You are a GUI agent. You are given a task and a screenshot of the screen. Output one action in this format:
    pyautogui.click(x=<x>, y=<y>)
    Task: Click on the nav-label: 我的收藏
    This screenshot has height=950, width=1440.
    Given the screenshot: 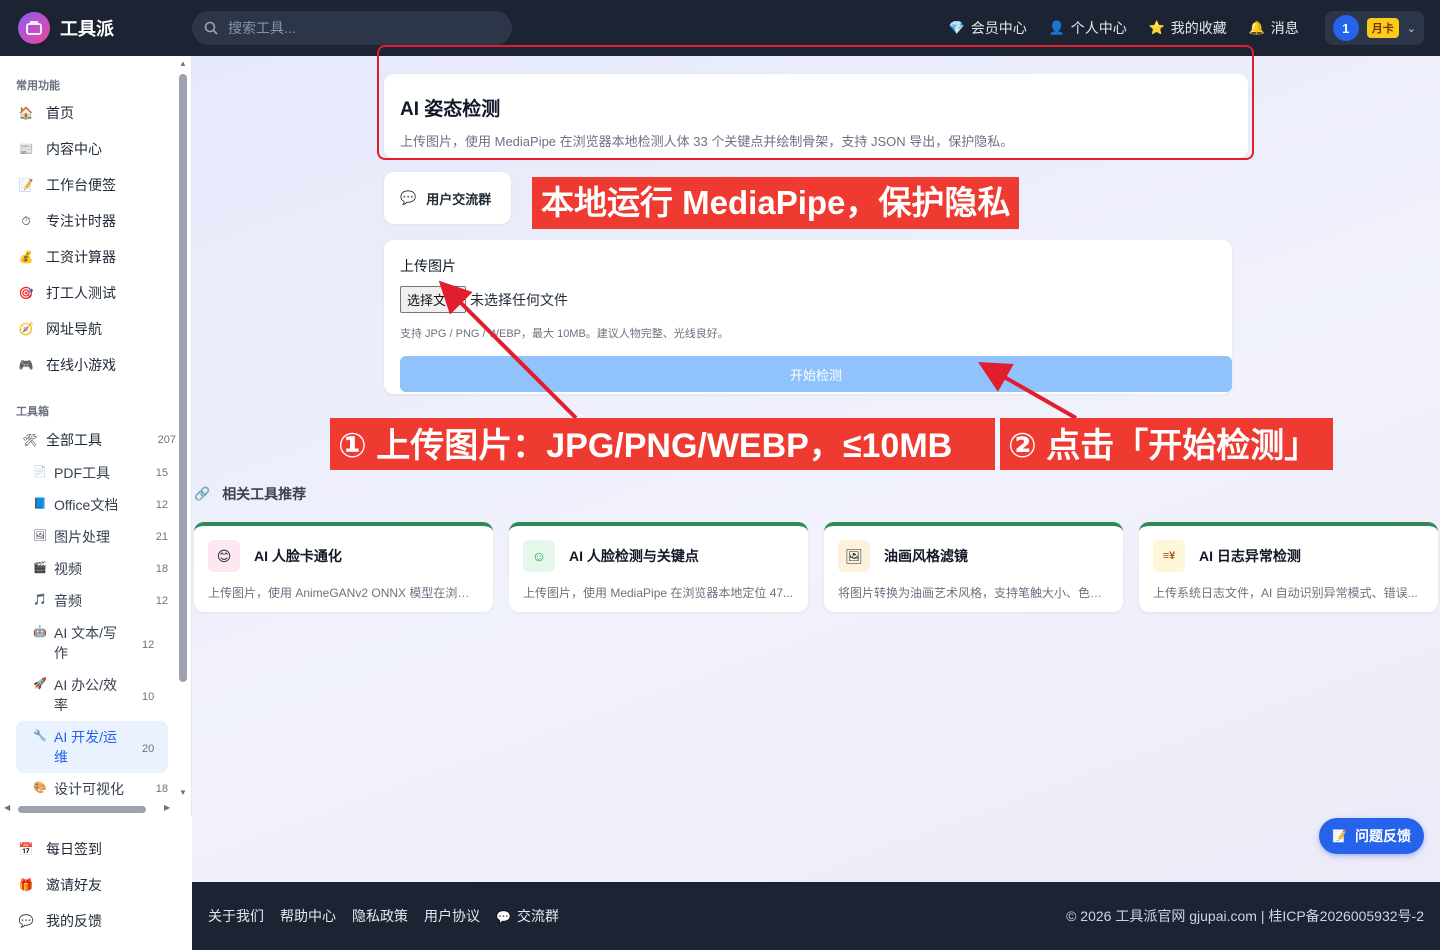 What is the action you would take?
    pyautogui.click(x=1198, y=28)
    